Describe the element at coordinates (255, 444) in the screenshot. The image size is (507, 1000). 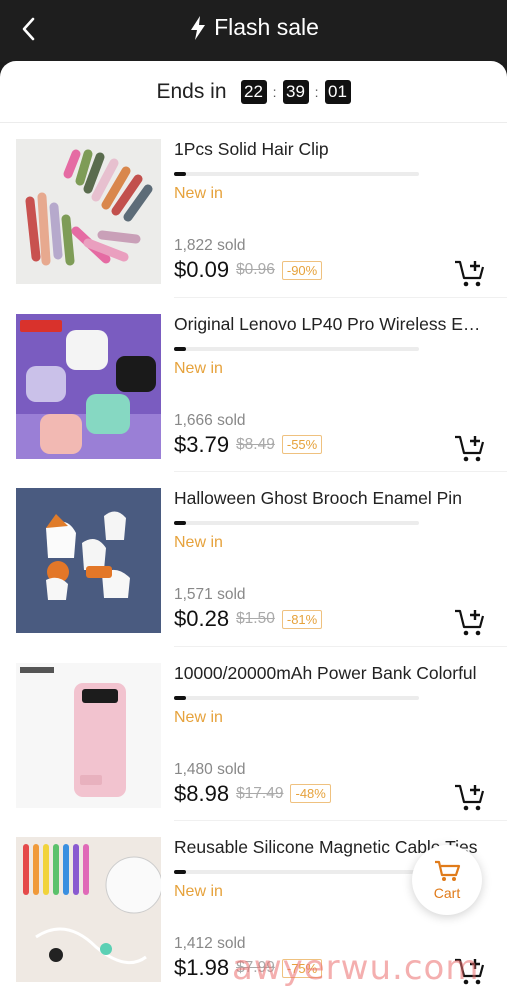
I see `original-price: $8.49` at that location.